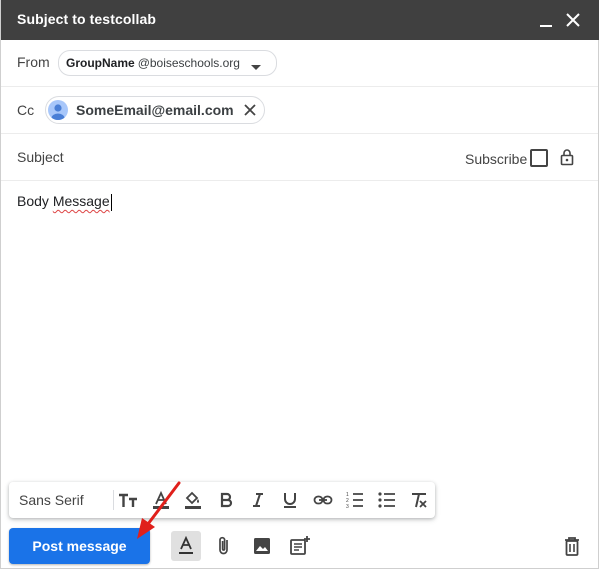  Describe the element at coordinates (87, 19) in the screenshot. I see `compose-title: Subject to testcollab` at that location.